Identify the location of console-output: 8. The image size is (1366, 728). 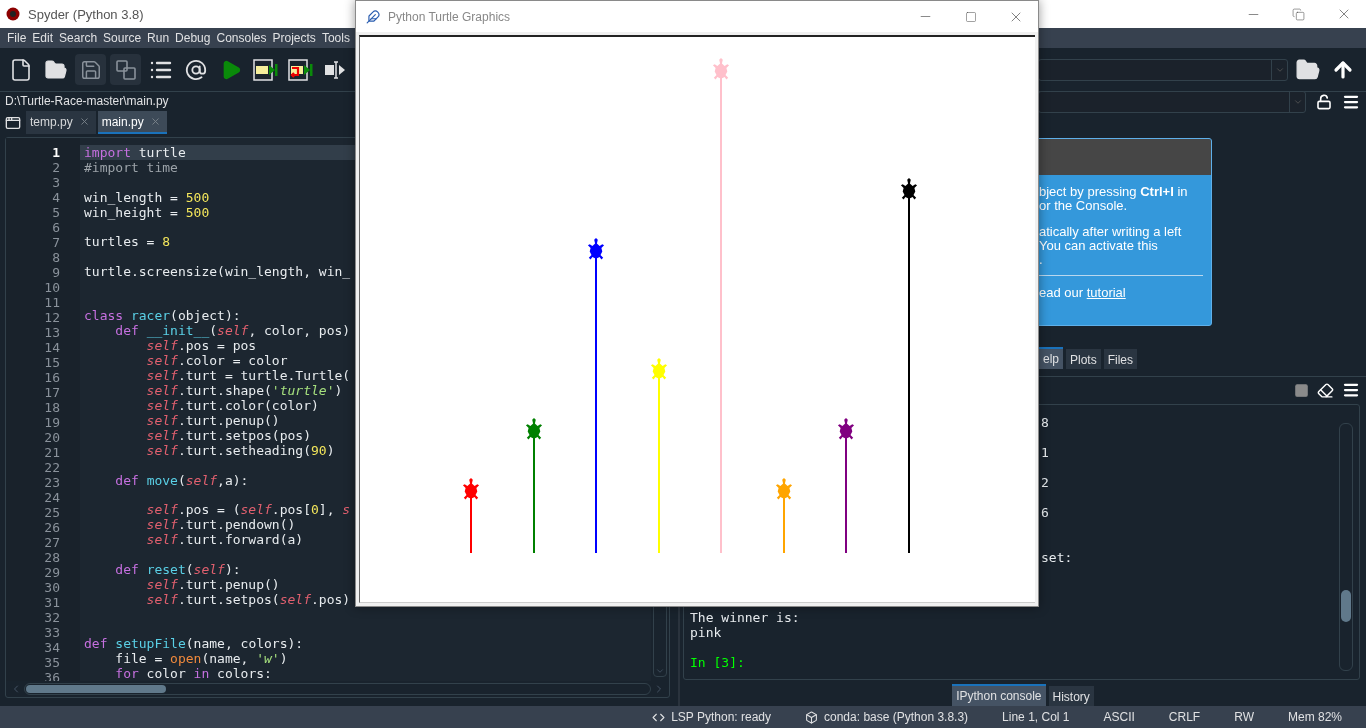
(1045, 422).